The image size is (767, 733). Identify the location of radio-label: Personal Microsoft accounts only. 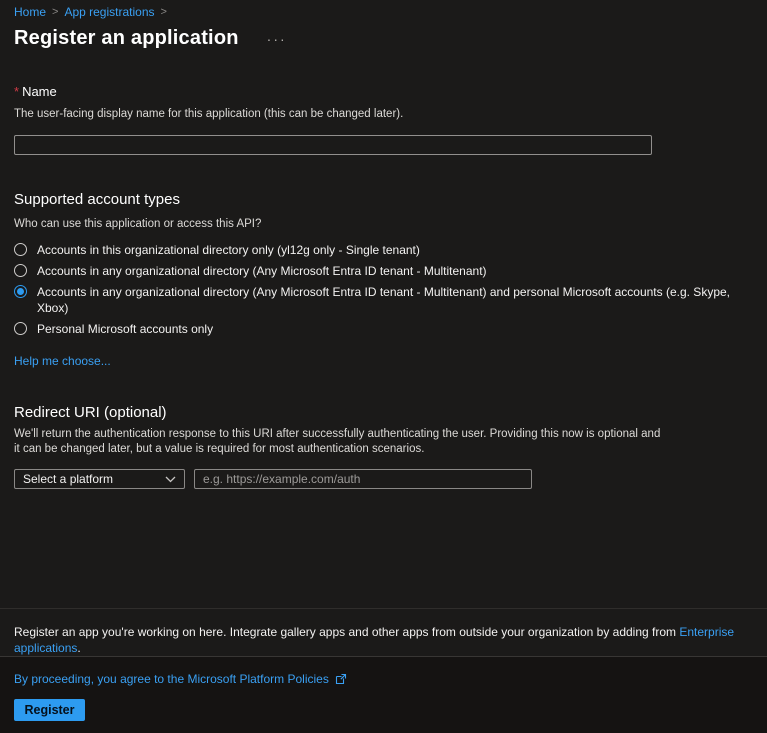
(125, 329).